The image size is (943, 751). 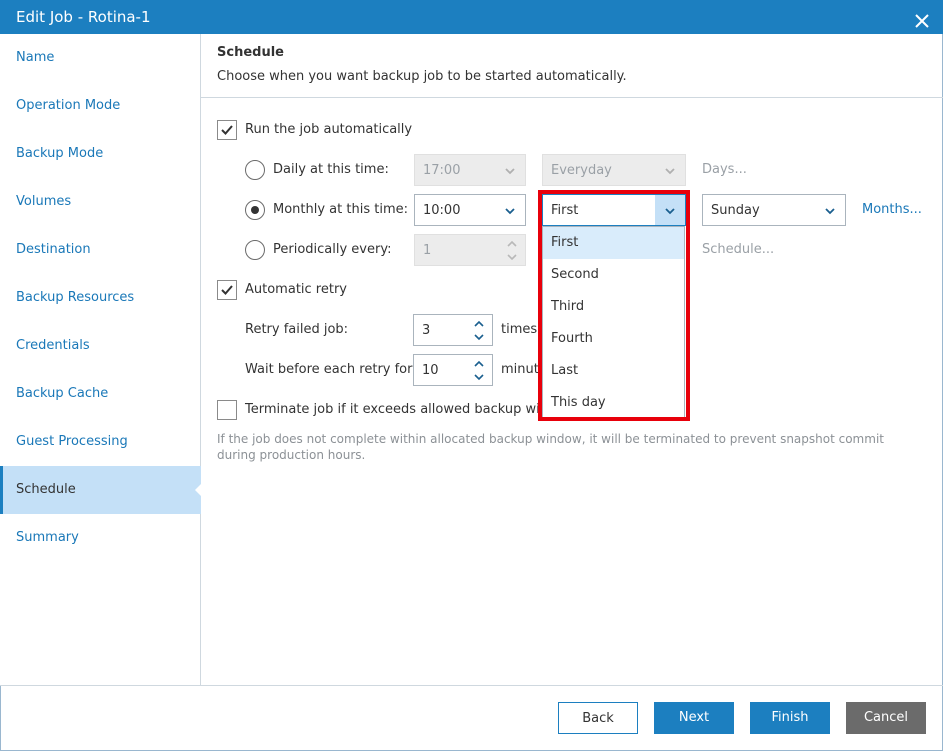 I want to click on dropdown-button, so click(x=670, y=210).